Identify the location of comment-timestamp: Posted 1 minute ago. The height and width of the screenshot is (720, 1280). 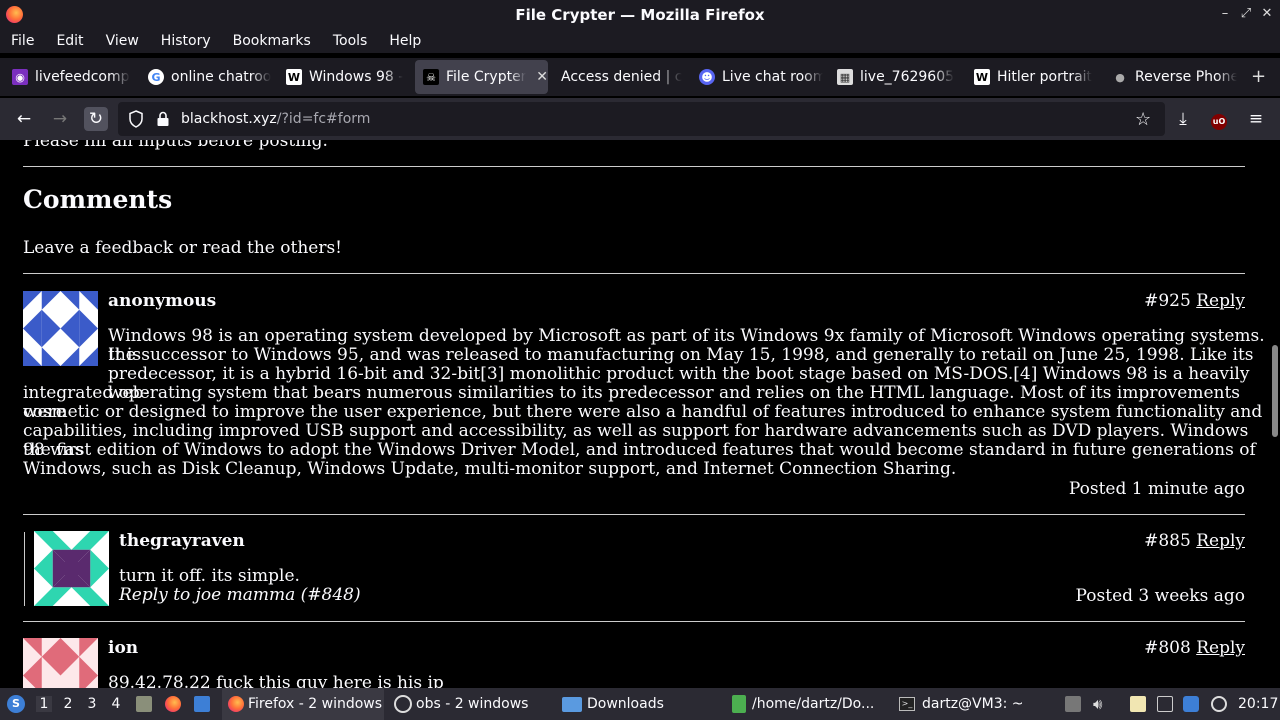
(1156, 489).